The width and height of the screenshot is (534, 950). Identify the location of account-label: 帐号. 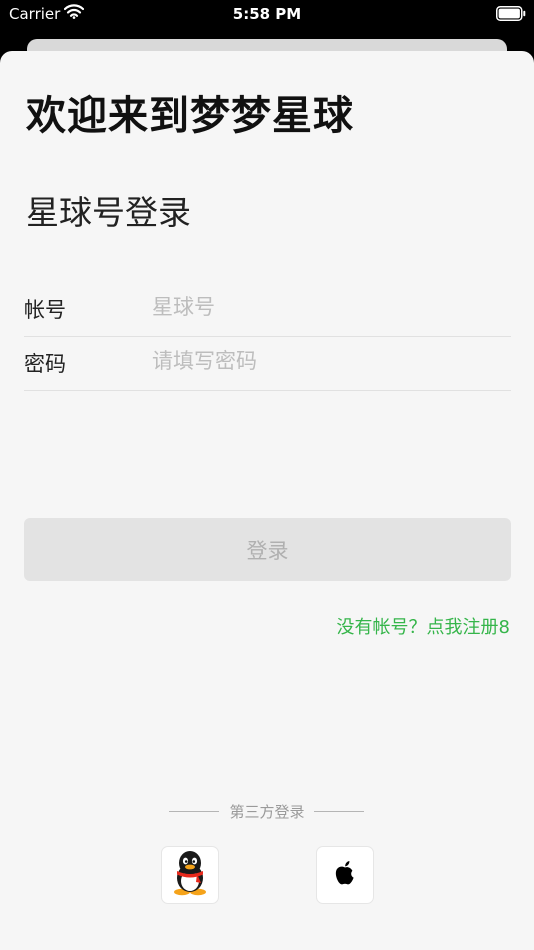
(45, 310).